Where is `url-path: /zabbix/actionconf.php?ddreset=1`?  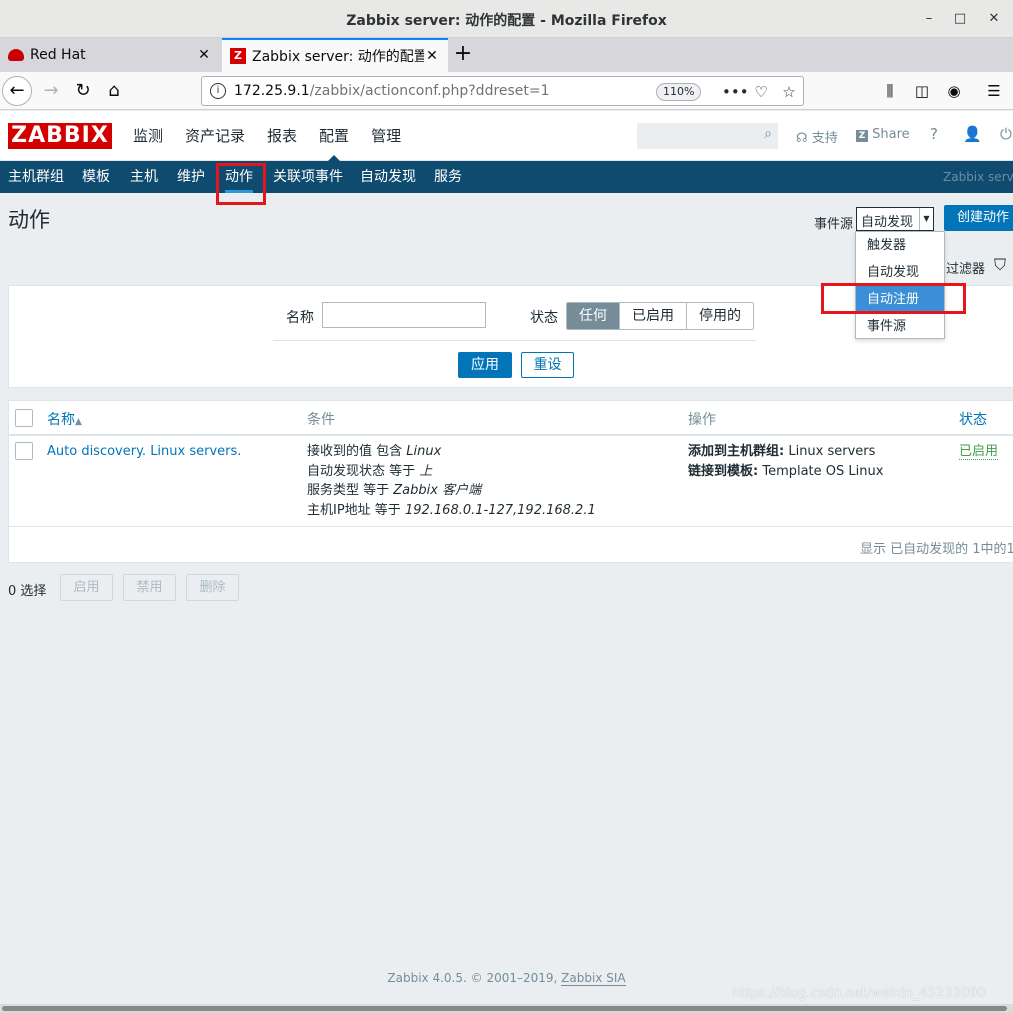
url-path: /zabbix/actionconf.php?ddreset=1 is located at coordinates (429, 91).